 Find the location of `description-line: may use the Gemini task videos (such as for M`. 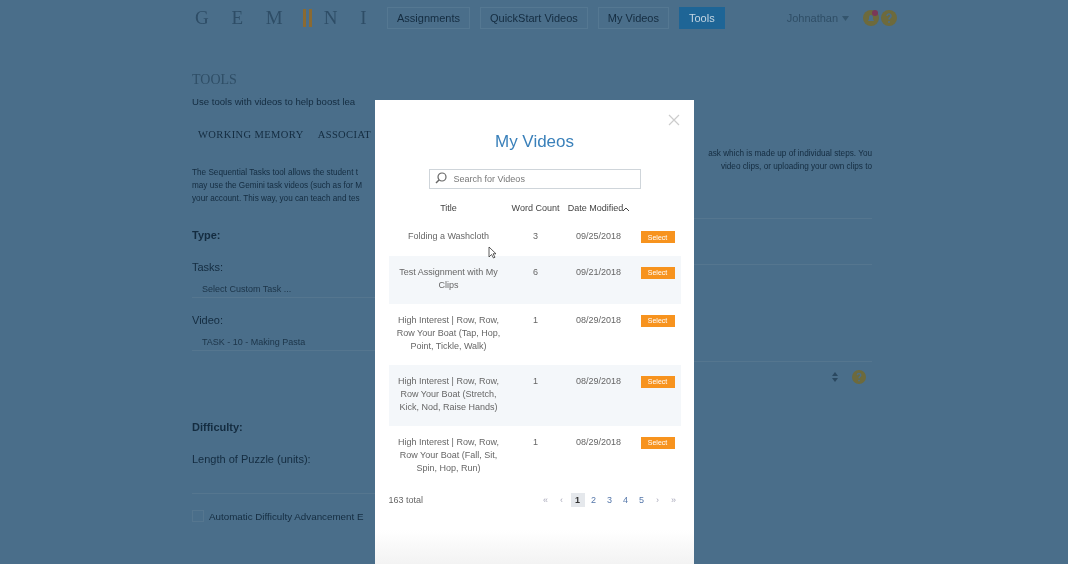

description-line: may use the Gemini task videos (such as for M is located at coordinates (278, 186).